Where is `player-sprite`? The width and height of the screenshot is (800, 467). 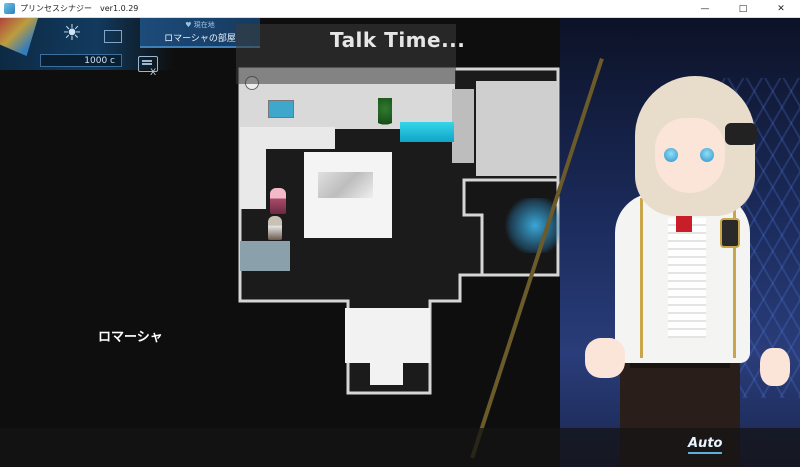 player-sprite is located at coordinates (278, 201).